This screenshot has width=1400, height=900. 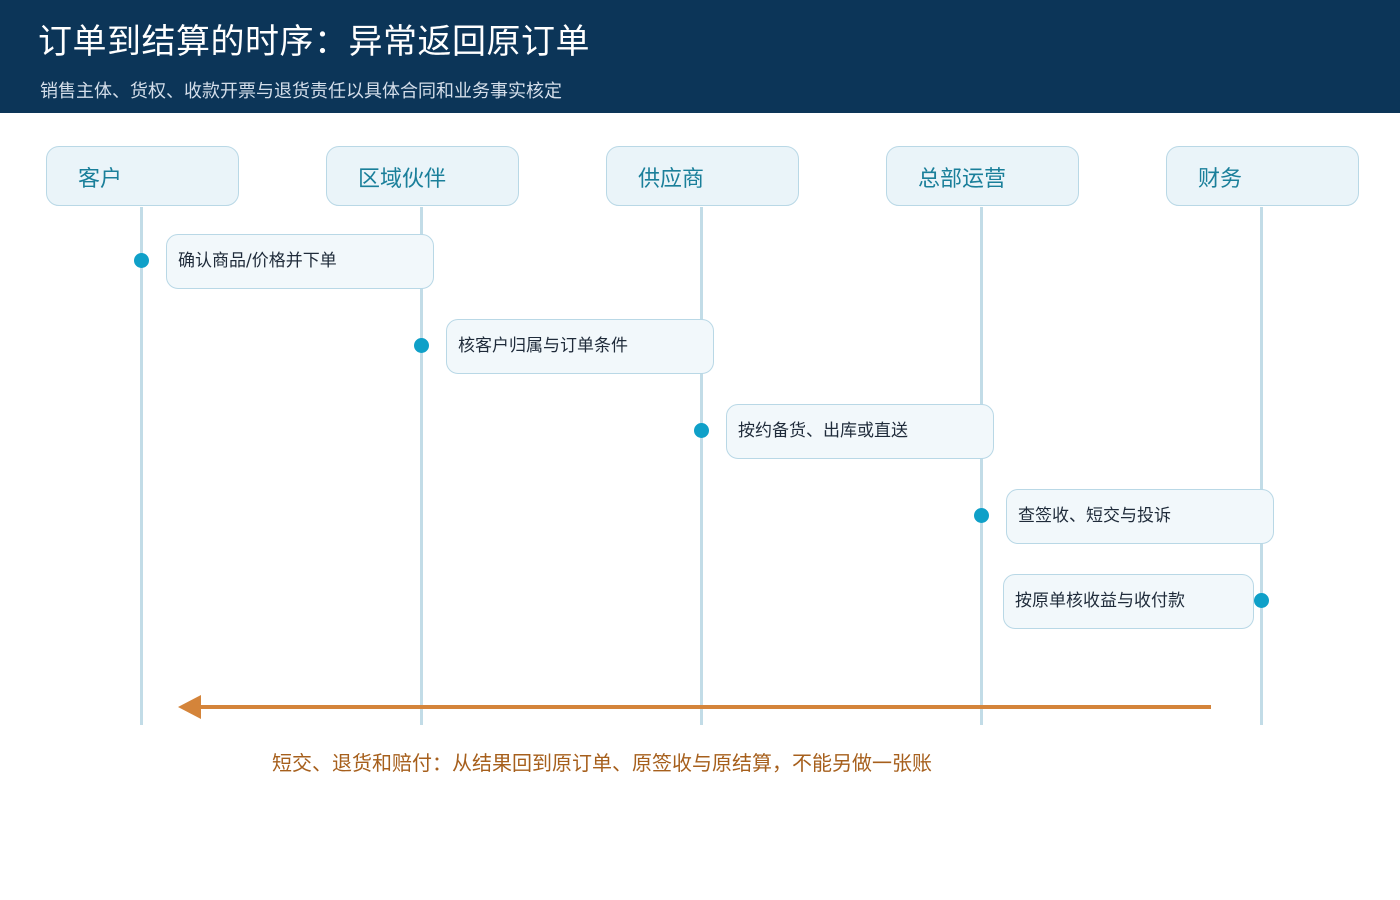 I want to click on step-label: 按原单核收益与收付款, so click(x=1100, y=601).